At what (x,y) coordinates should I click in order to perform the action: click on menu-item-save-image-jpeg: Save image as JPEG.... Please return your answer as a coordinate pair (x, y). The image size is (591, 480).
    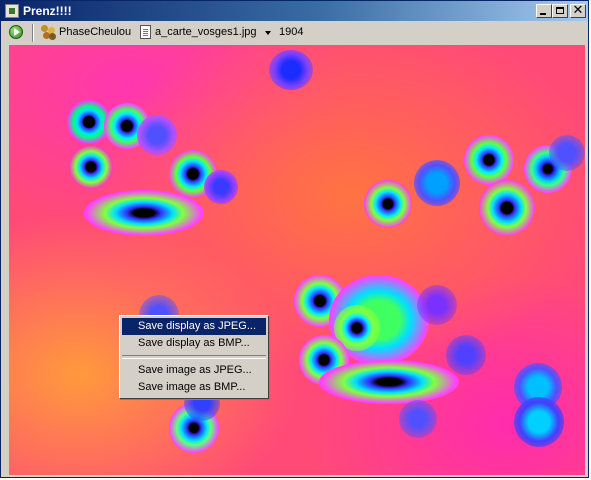
    Looking at the image, I should click on (194, 370).